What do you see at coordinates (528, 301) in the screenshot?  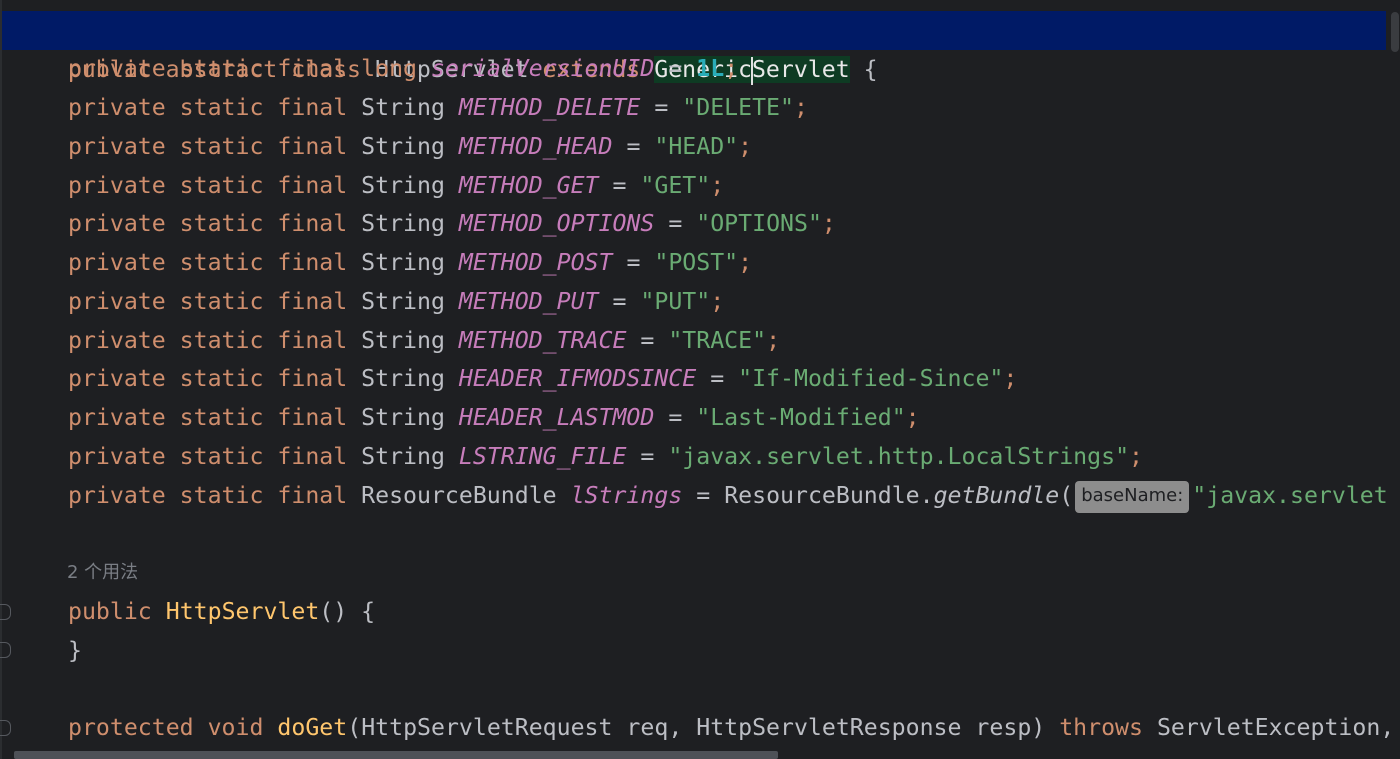 I see `field-name: METHOD_PUT` at bounding box center [528, 301].